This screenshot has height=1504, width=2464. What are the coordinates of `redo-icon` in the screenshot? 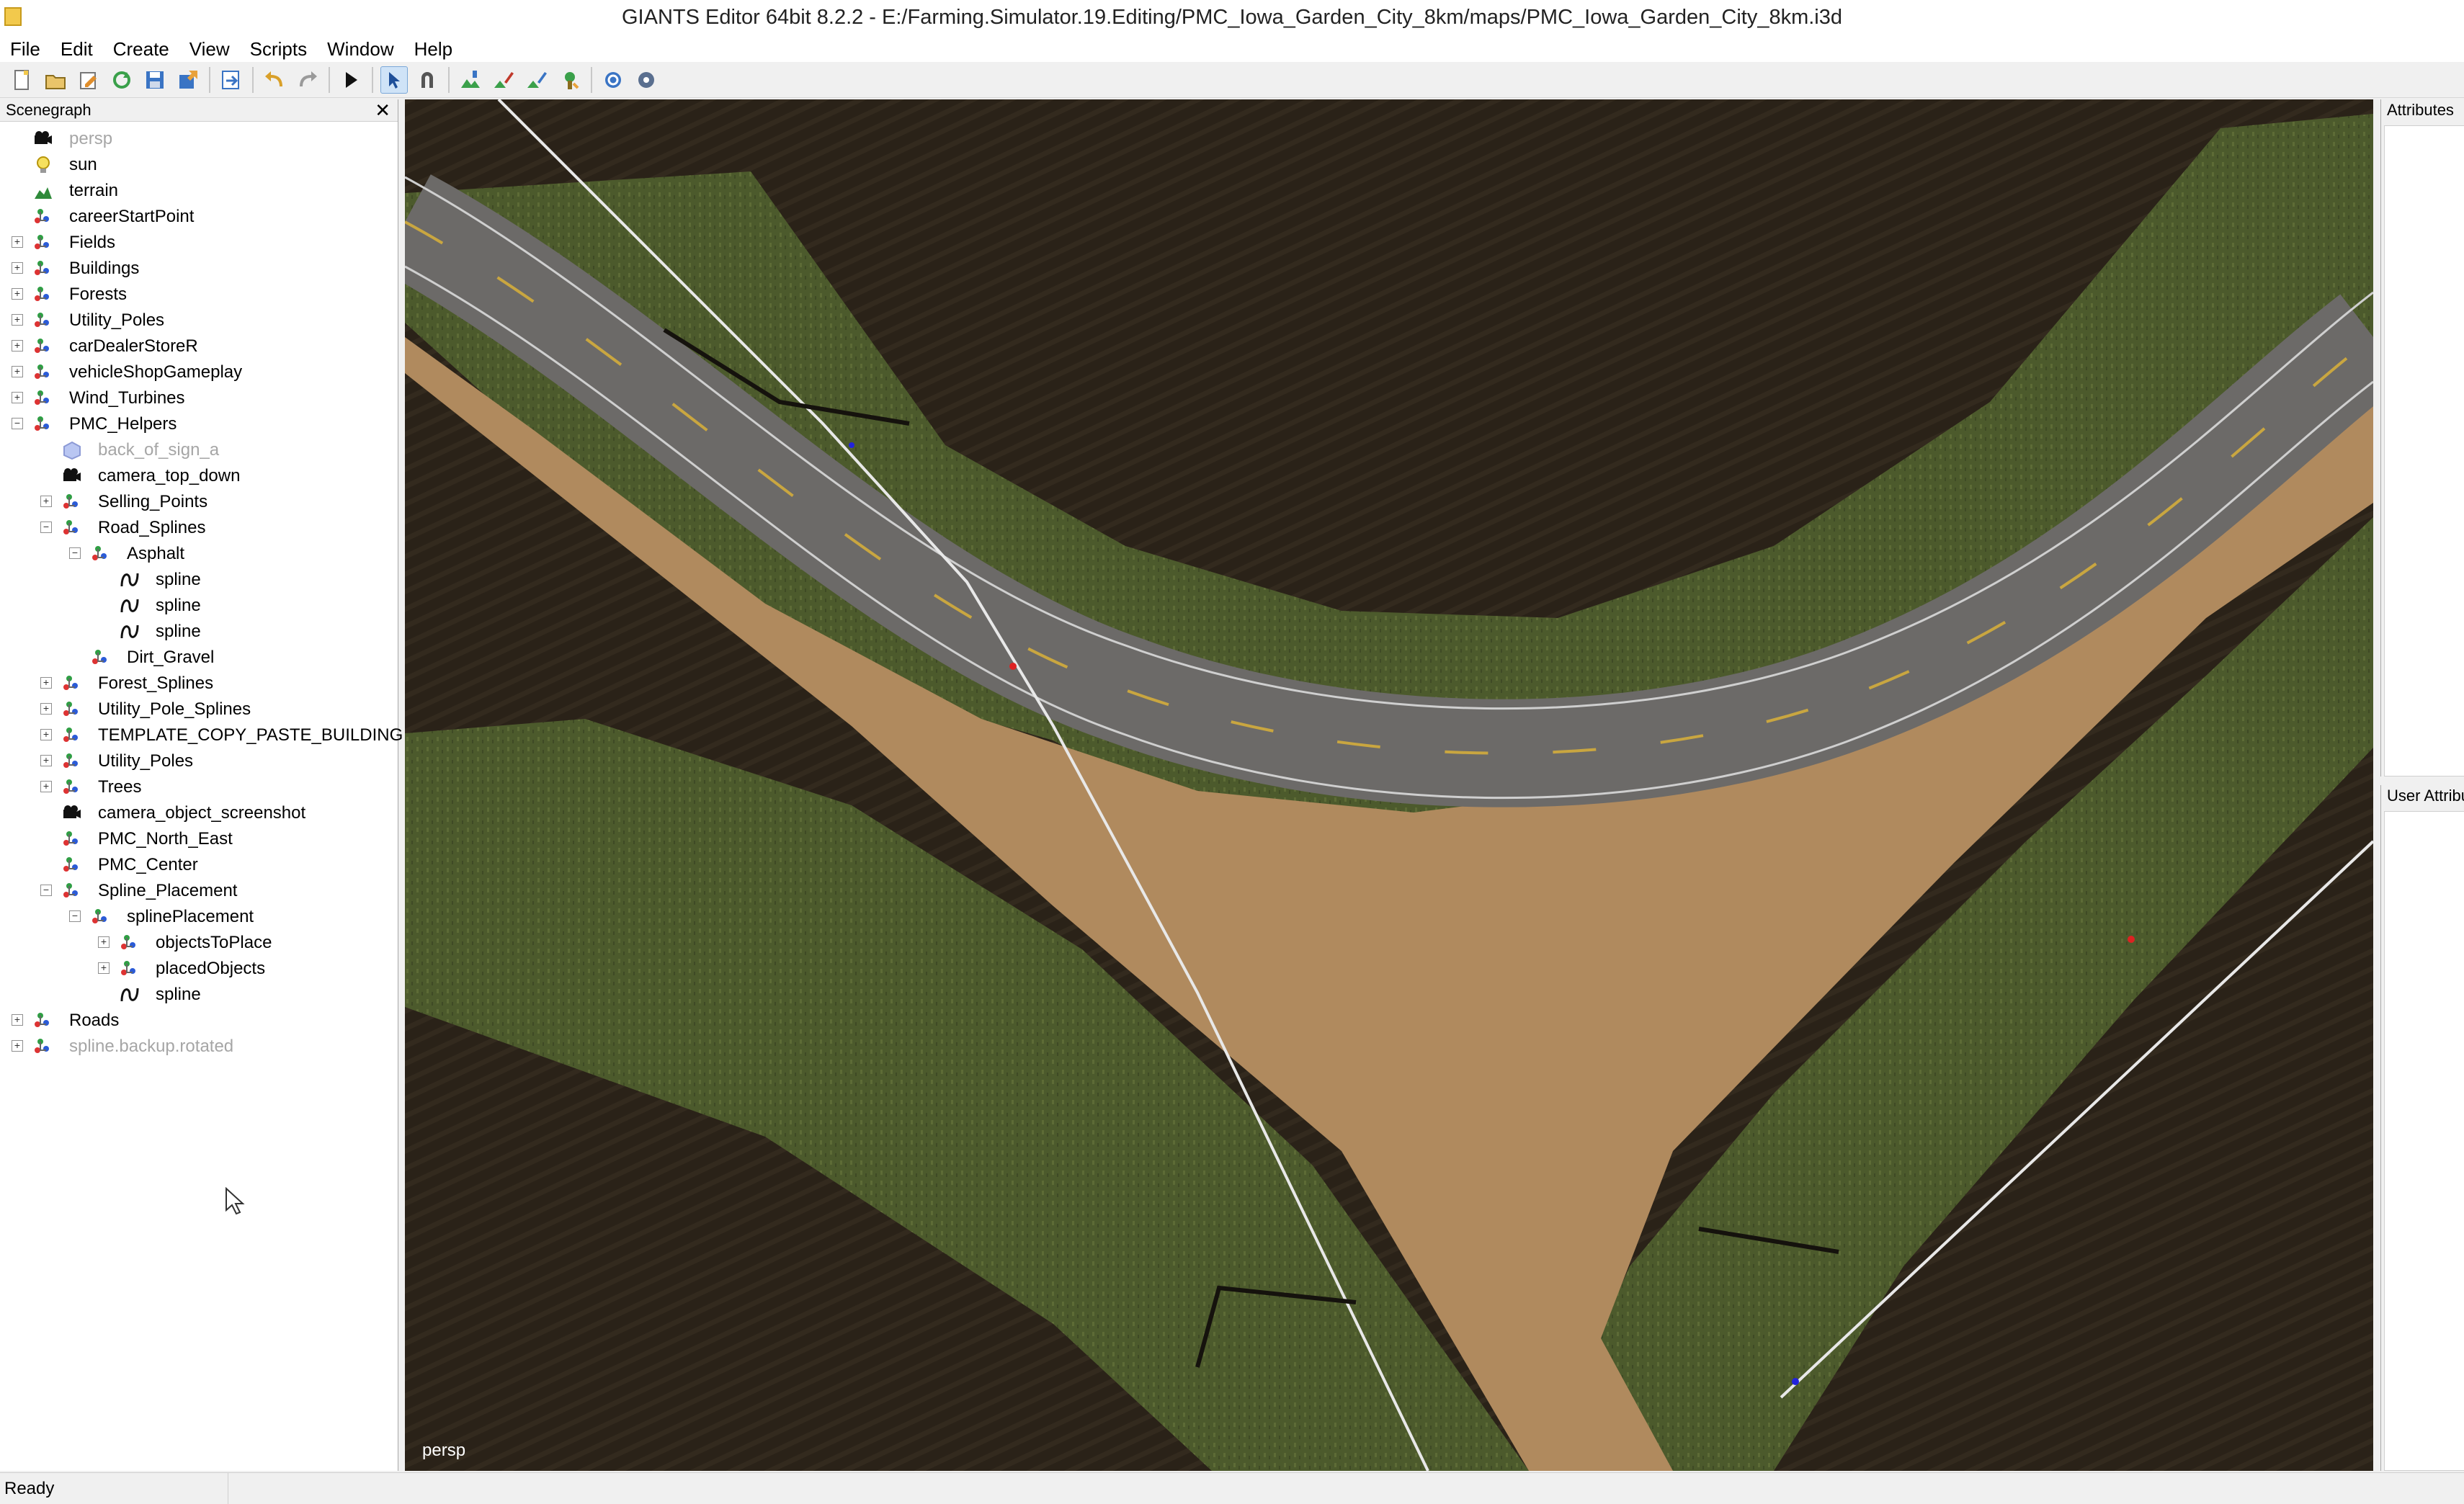 It's located at (307, 80).